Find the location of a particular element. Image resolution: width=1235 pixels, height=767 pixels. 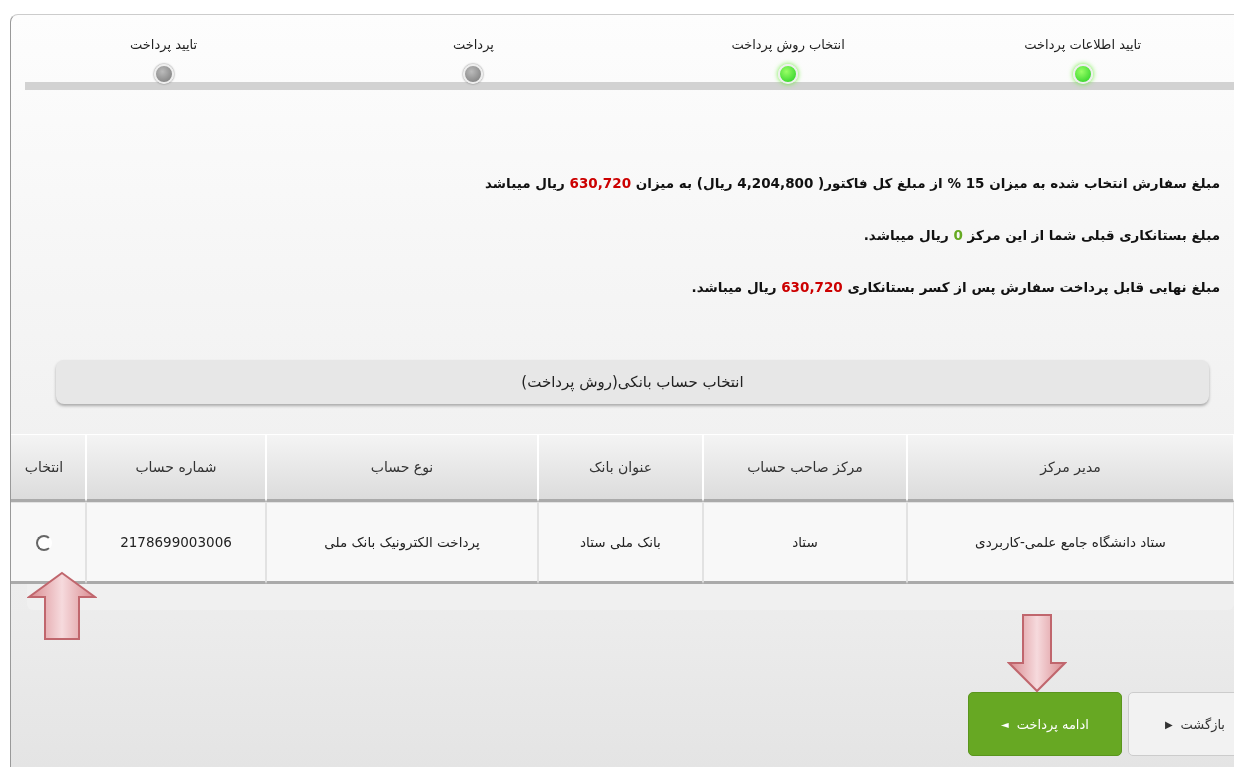

table-cell: ستاد دانشگاه جامع علمی-کاربردی is located at coordinates (1070, 543).